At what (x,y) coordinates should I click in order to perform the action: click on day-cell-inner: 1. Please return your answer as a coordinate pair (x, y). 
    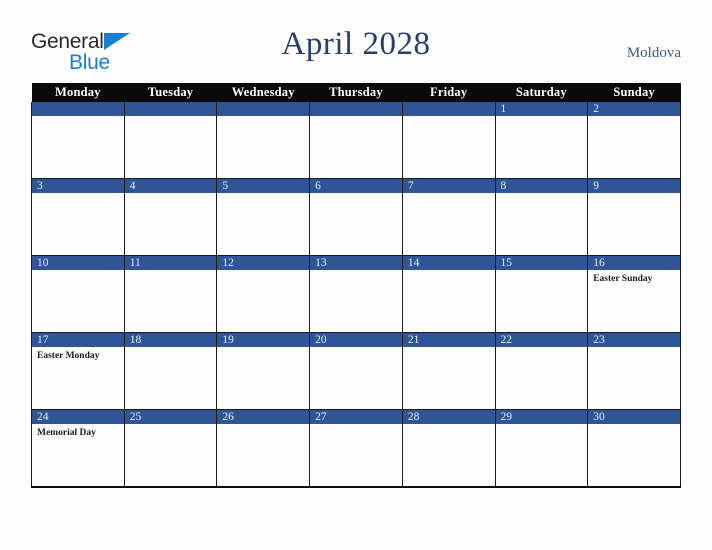
    Looking at the image, I should click on (541, 140).